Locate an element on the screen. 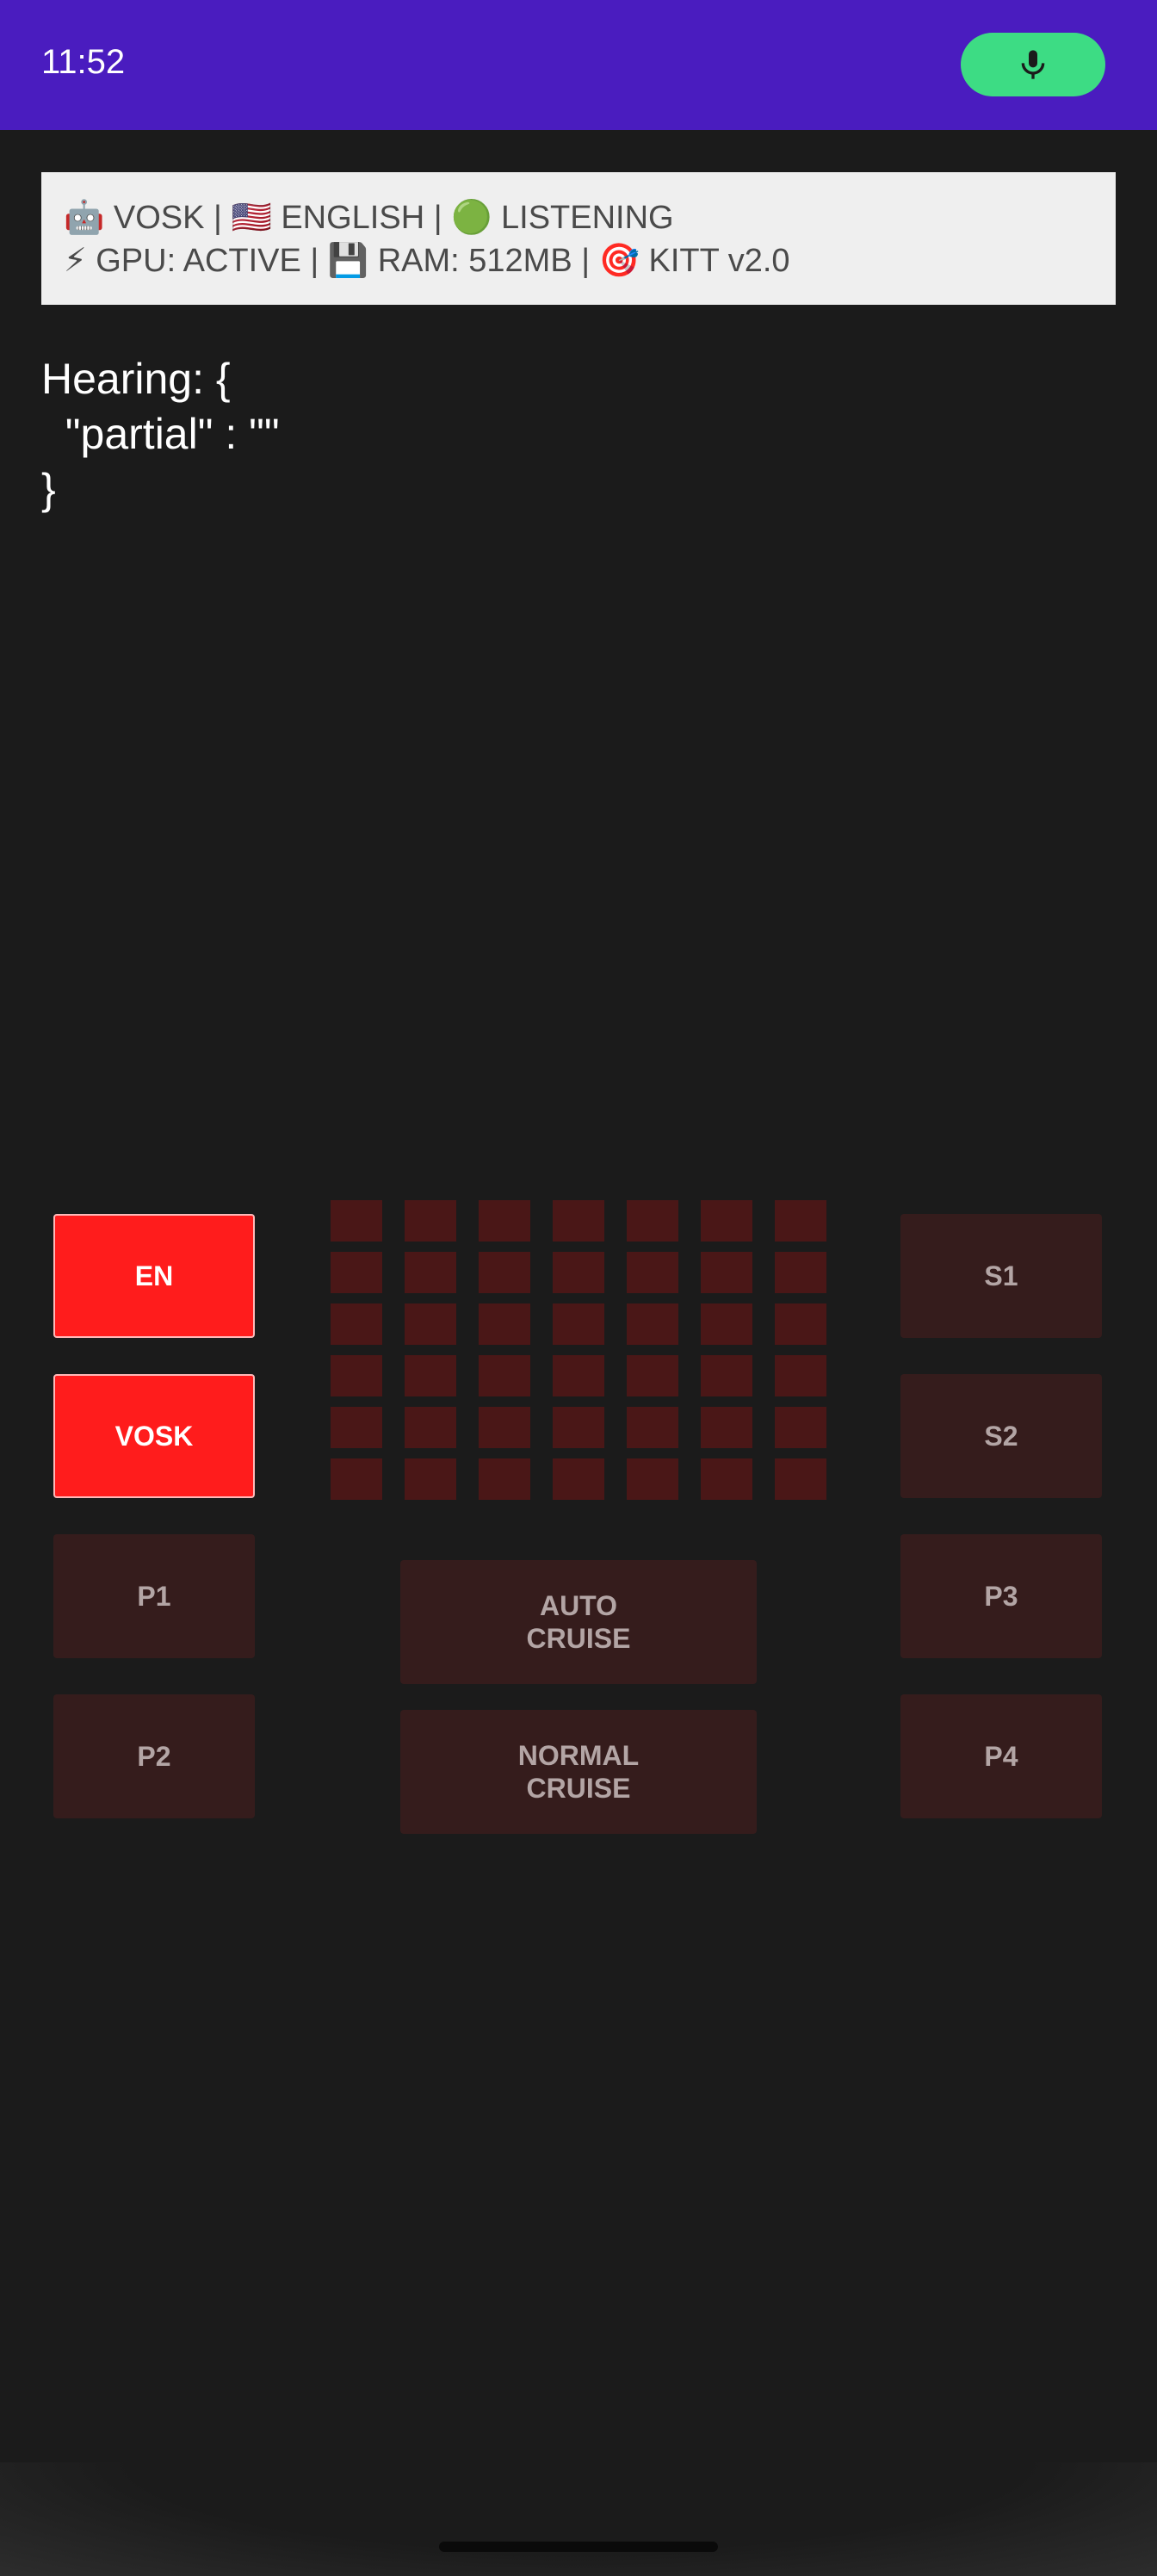 The height and width of the screenshot is (2576, 1157). voice-meter-grid is located at coordinates (579, 1351).